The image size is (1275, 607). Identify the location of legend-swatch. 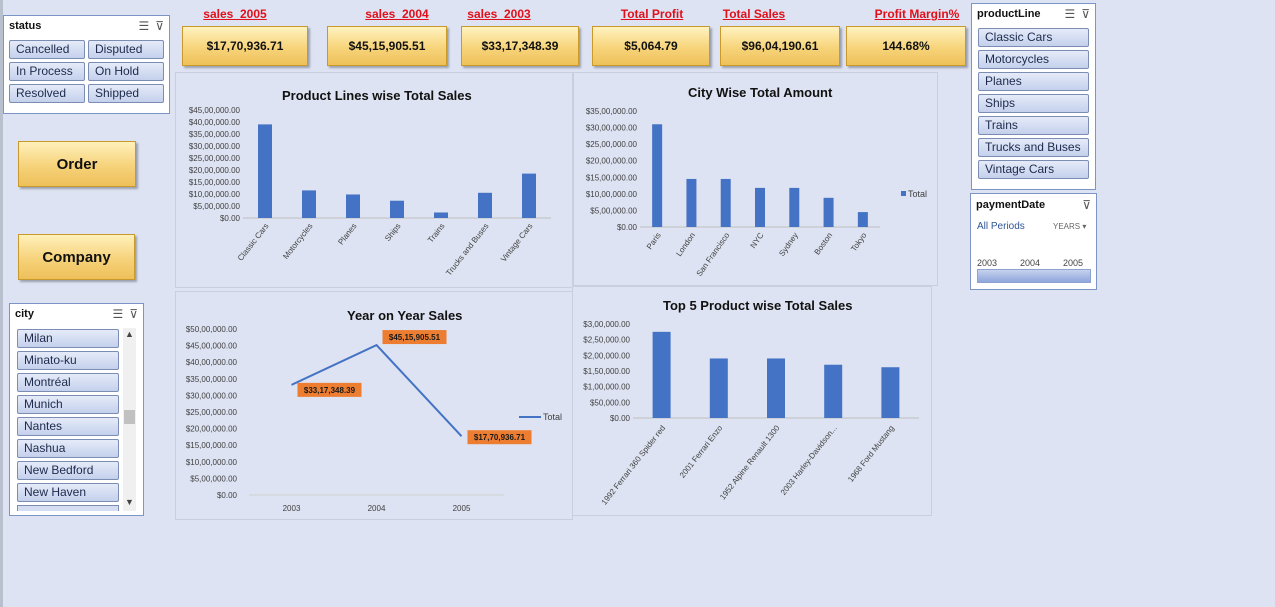
(903, 193).